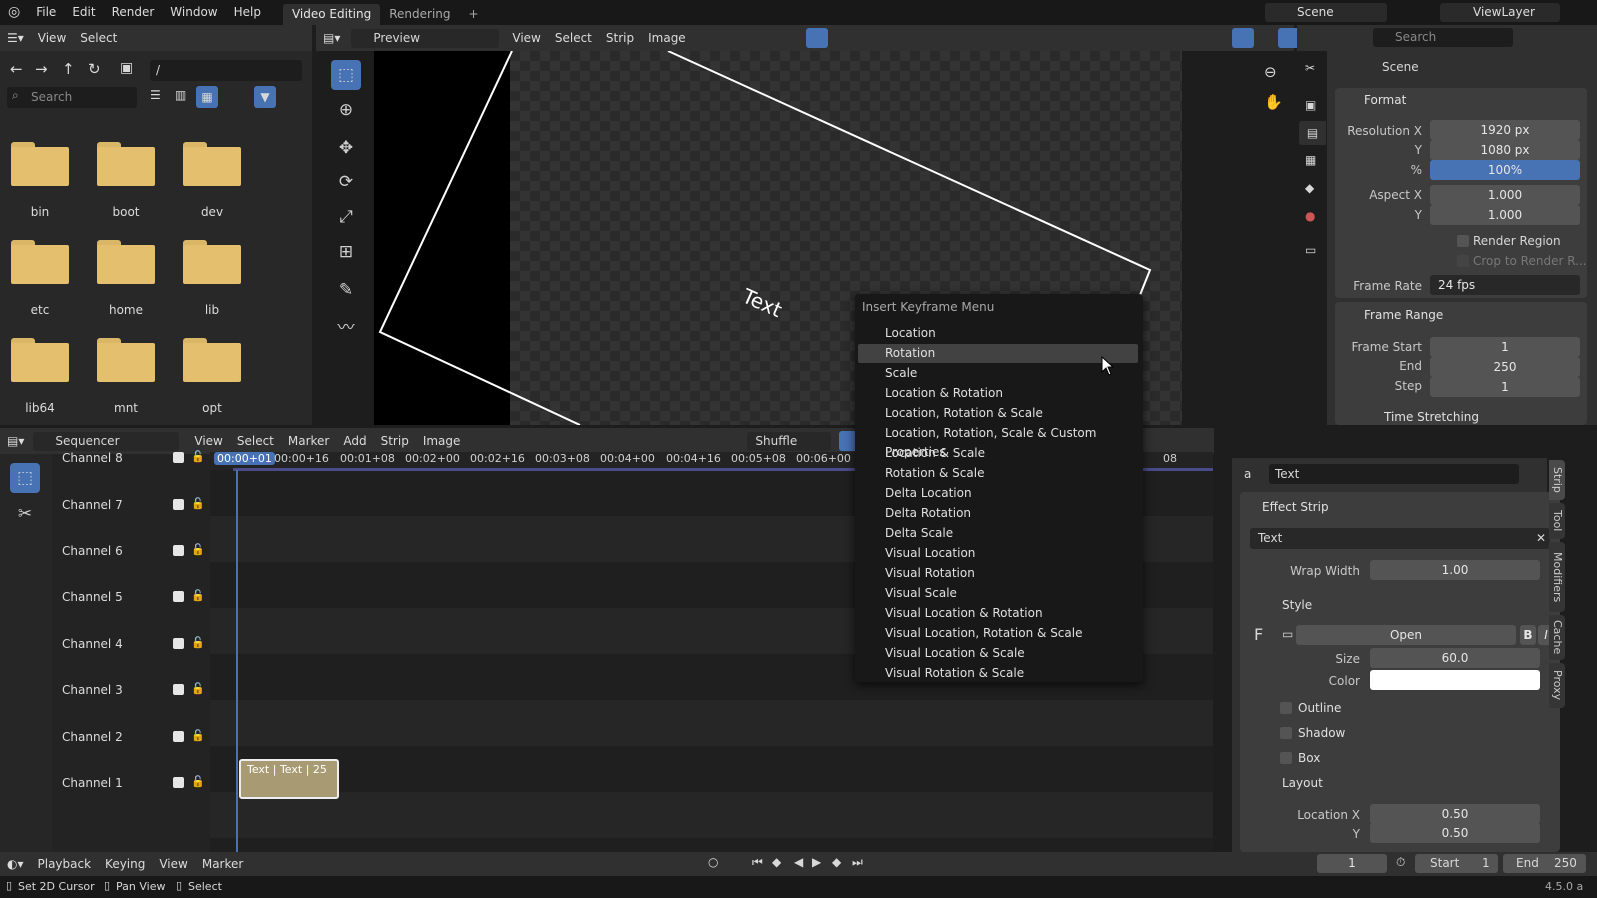 Image resolution: width=1597 pixels, height=898 pixels. I want to click on menu-item: Visual Location, so click(998, 553).